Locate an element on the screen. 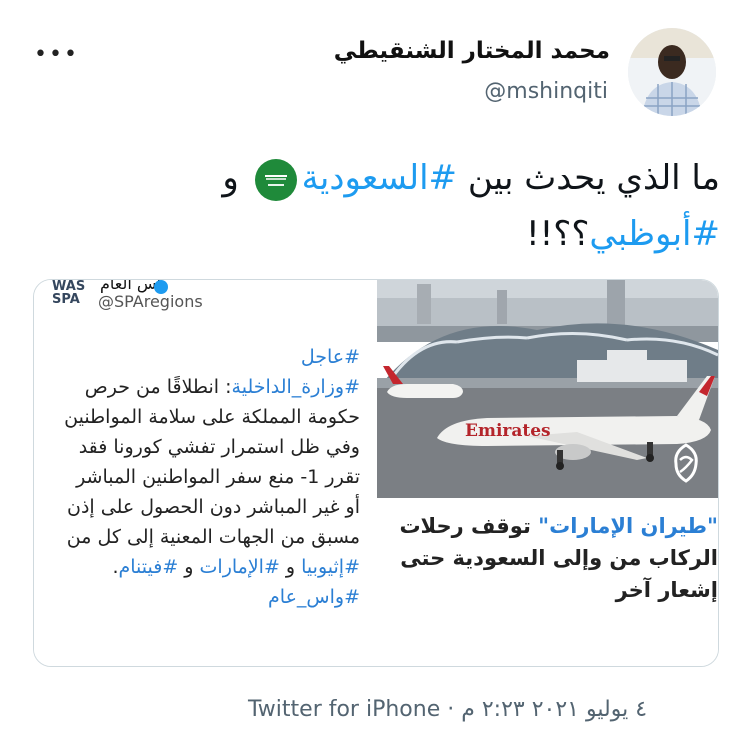  hashtag-uae: #الإمارات is located at coordinates (239, 567).